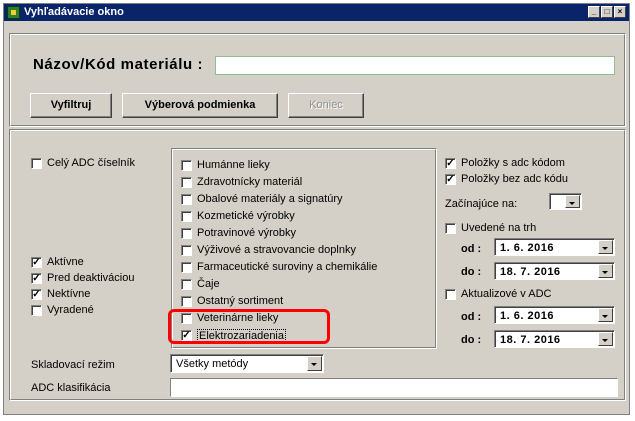  I want to click on updated-to-date: 18. 7. 2016, so click(554, 339).